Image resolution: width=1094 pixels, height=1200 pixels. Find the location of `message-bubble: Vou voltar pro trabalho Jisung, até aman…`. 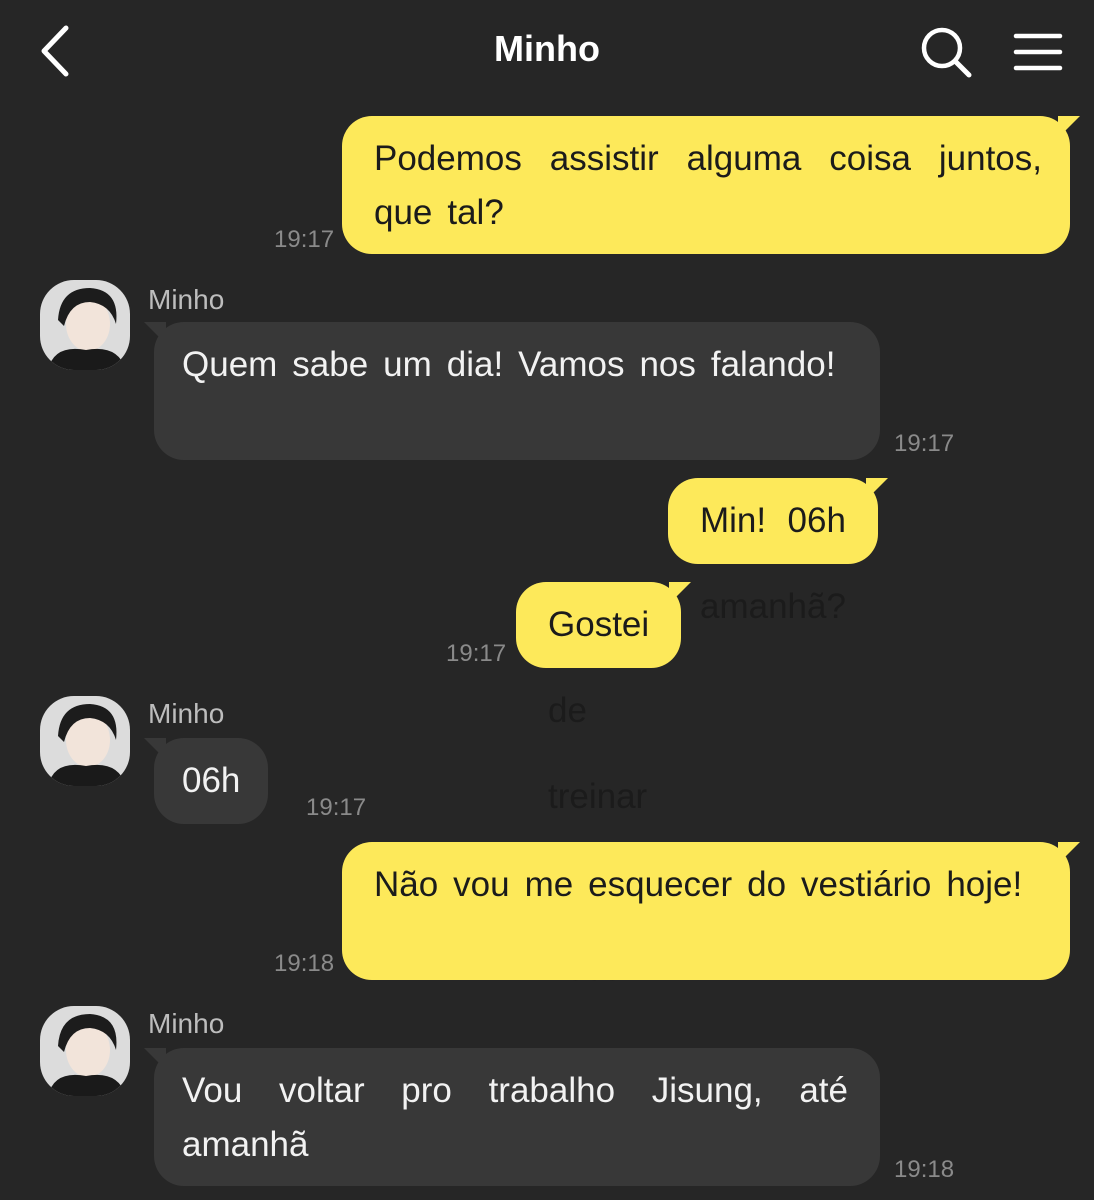

message-bubble: Vou voltar pro trabalho Jisung, até aman… is located at coordinates (512, 1117).